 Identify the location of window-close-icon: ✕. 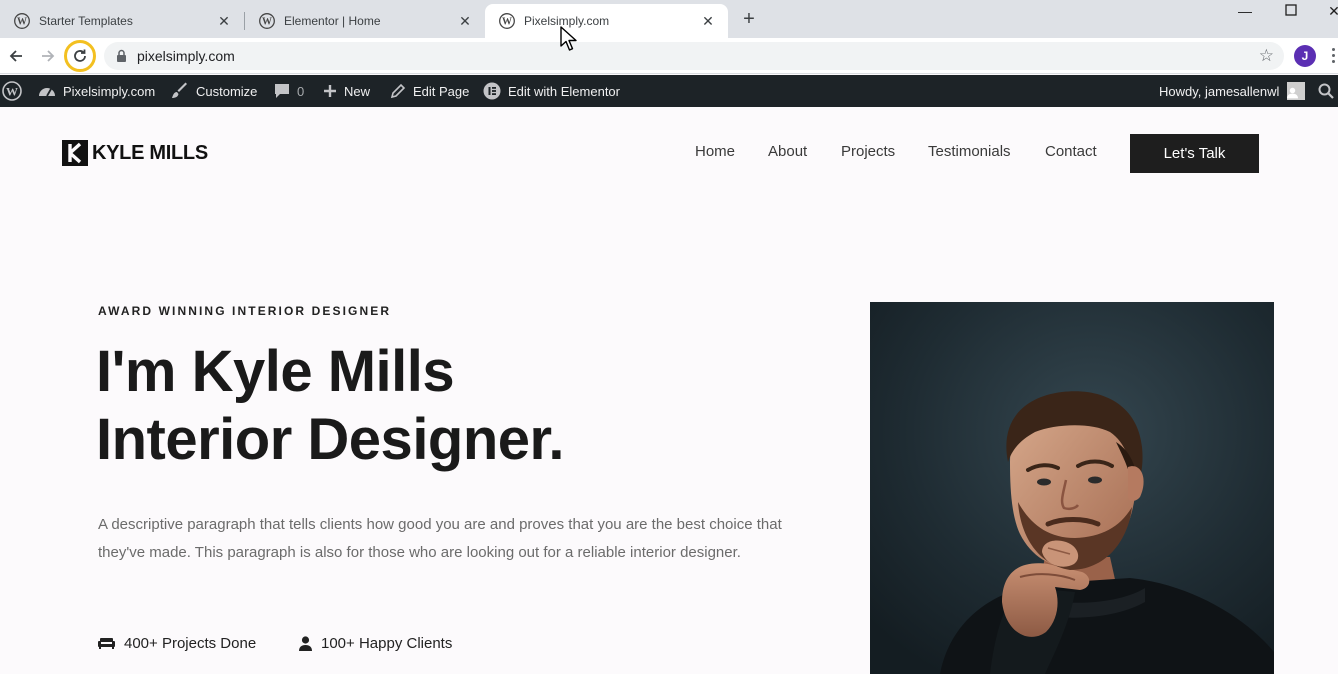
(1331, 11).